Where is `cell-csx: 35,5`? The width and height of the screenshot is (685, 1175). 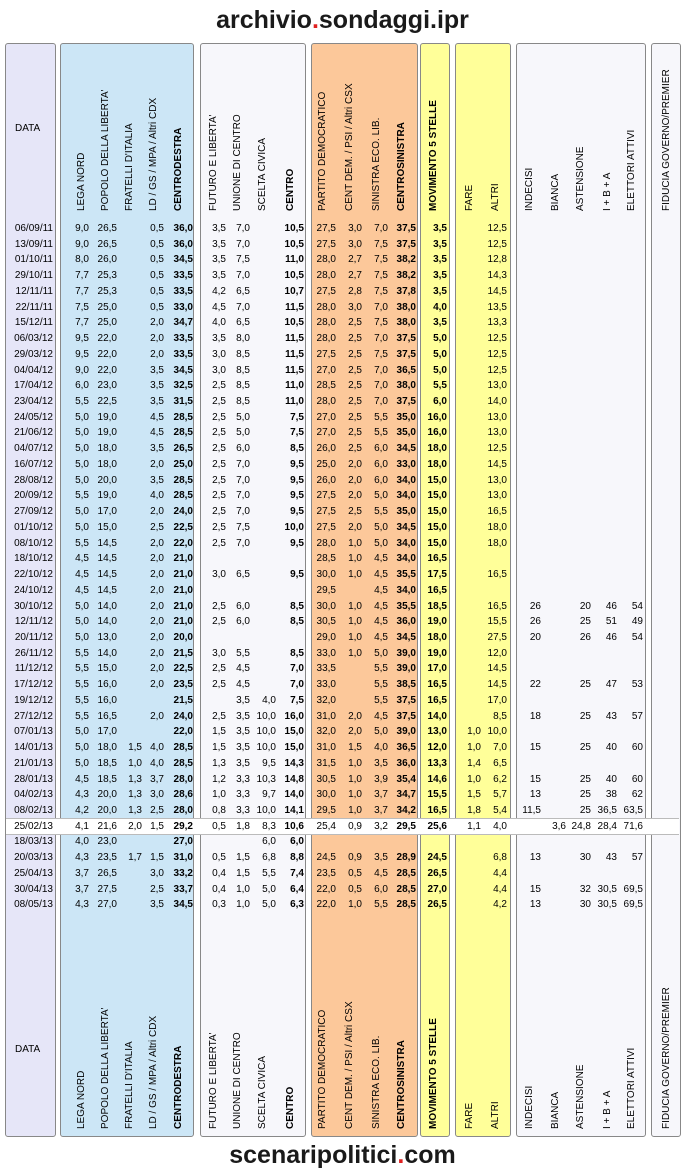 cell-csx: 35,5 is located at coordinates (406, 574).